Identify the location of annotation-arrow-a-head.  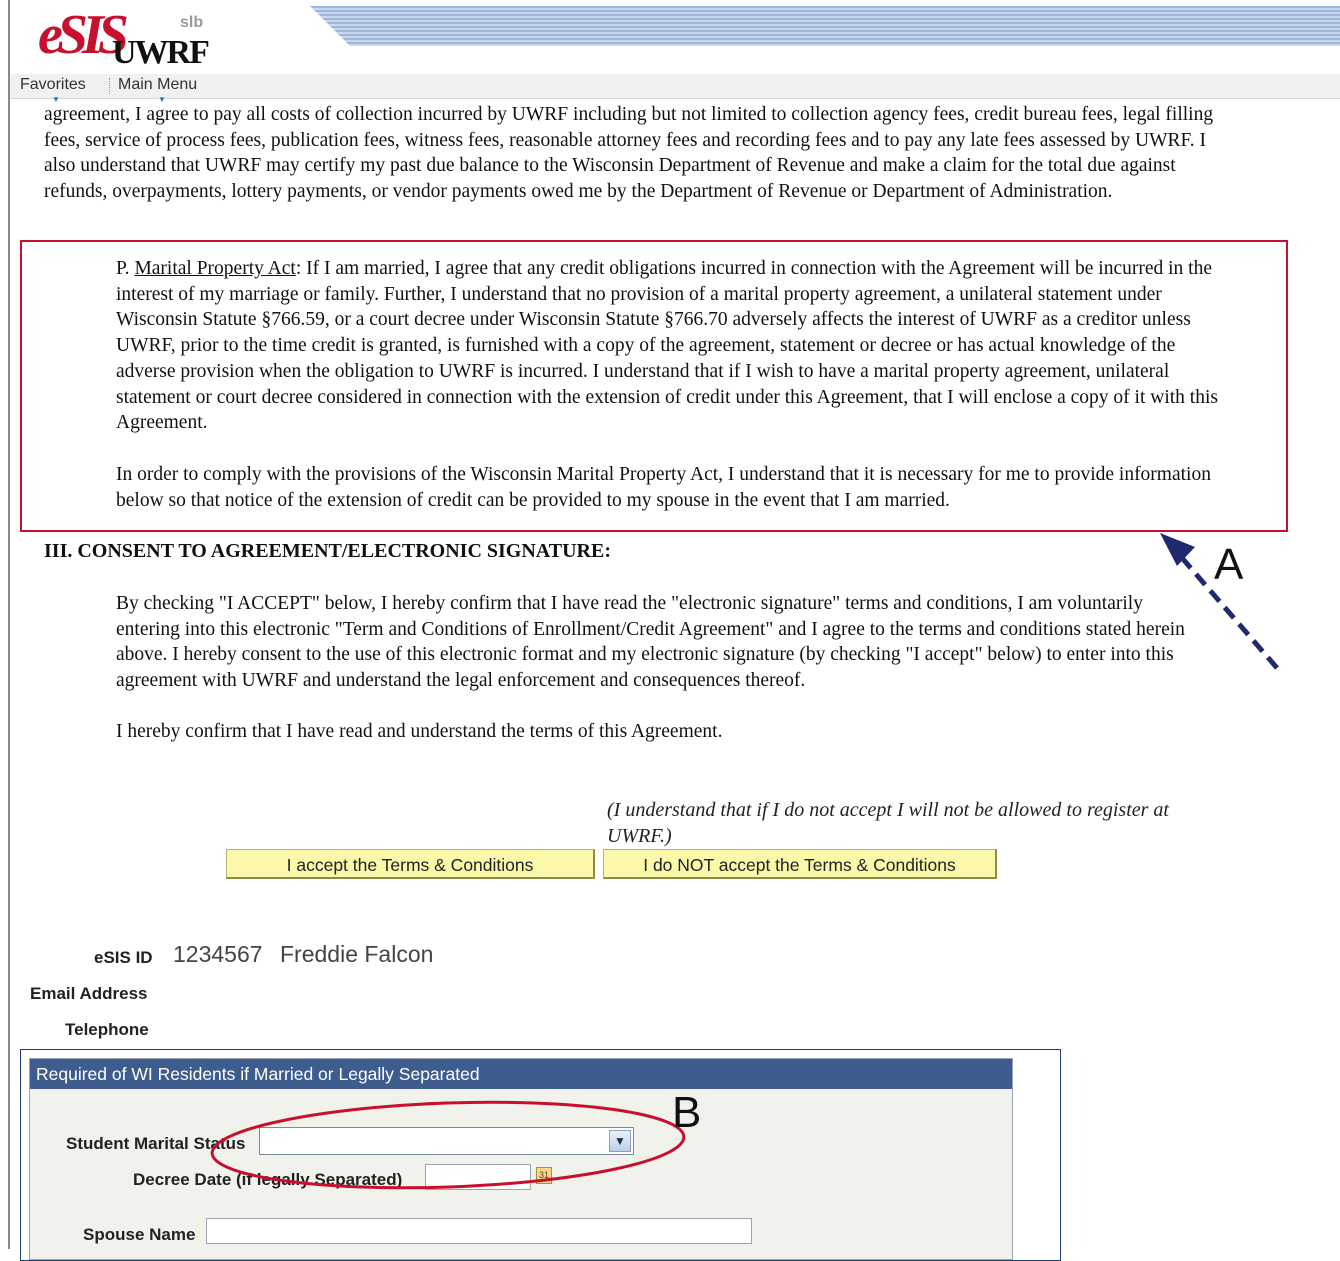
(1177, 549).